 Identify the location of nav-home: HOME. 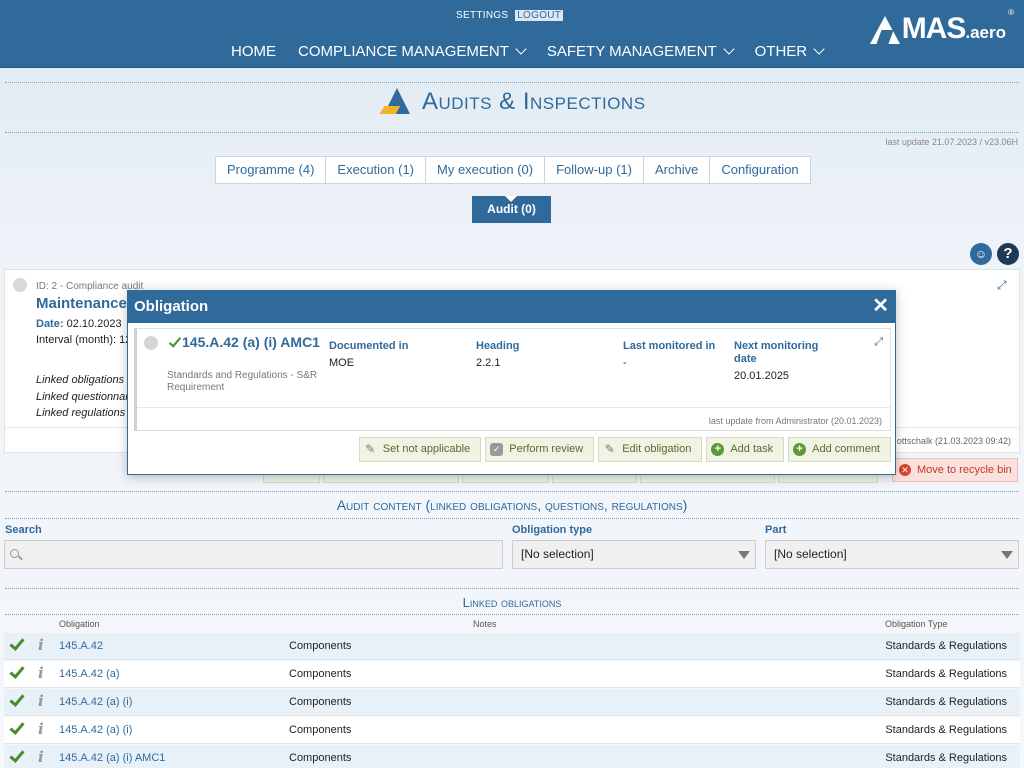
(253, 51).